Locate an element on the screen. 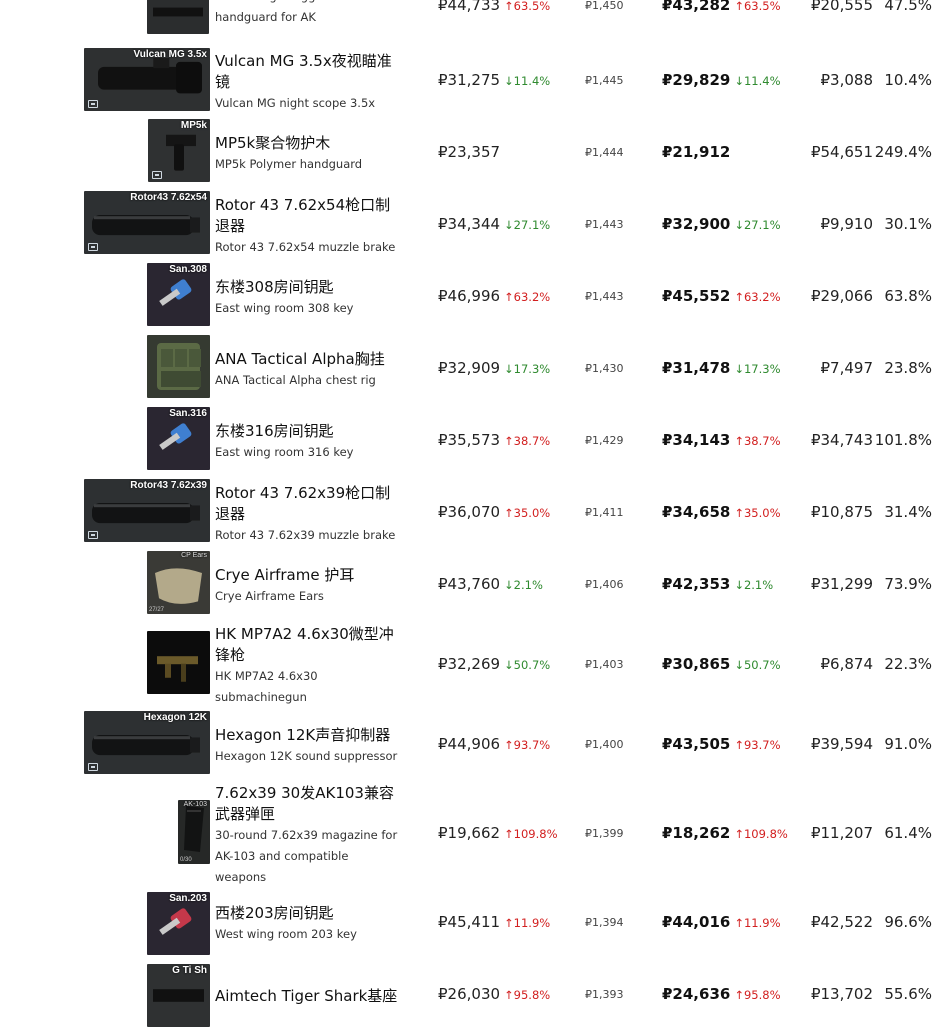  net-price-change-badge: ↑11.9% is located at coordinates (757, 923).